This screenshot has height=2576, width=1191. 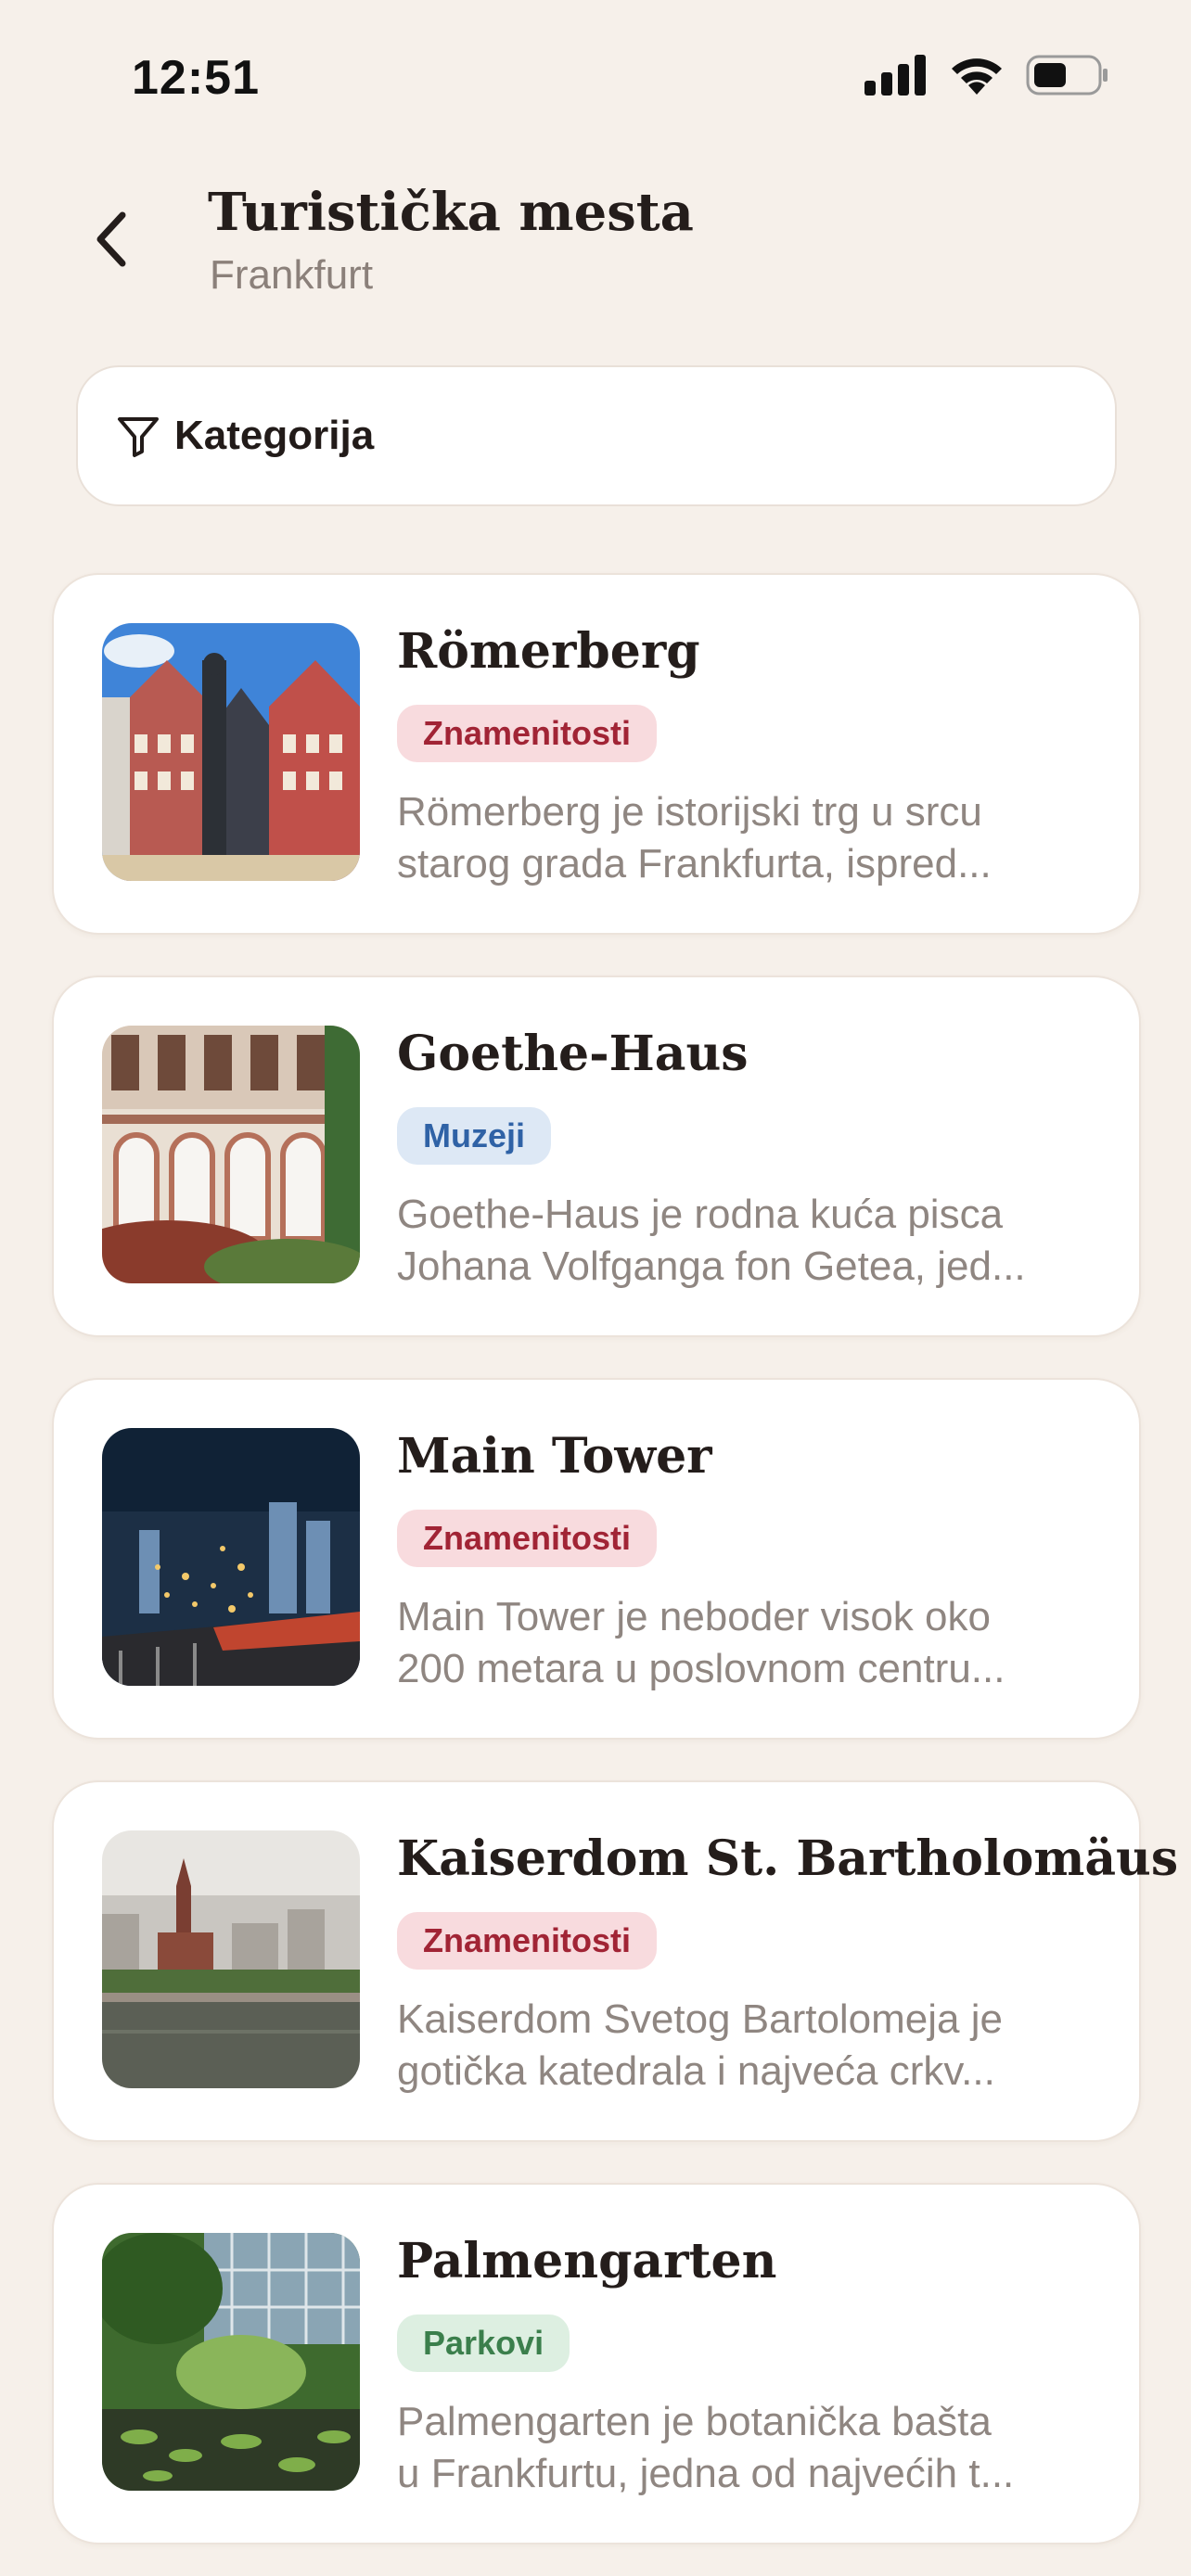 I want to click on category-filter-button: Kategorija, so click(x=597, y=435).